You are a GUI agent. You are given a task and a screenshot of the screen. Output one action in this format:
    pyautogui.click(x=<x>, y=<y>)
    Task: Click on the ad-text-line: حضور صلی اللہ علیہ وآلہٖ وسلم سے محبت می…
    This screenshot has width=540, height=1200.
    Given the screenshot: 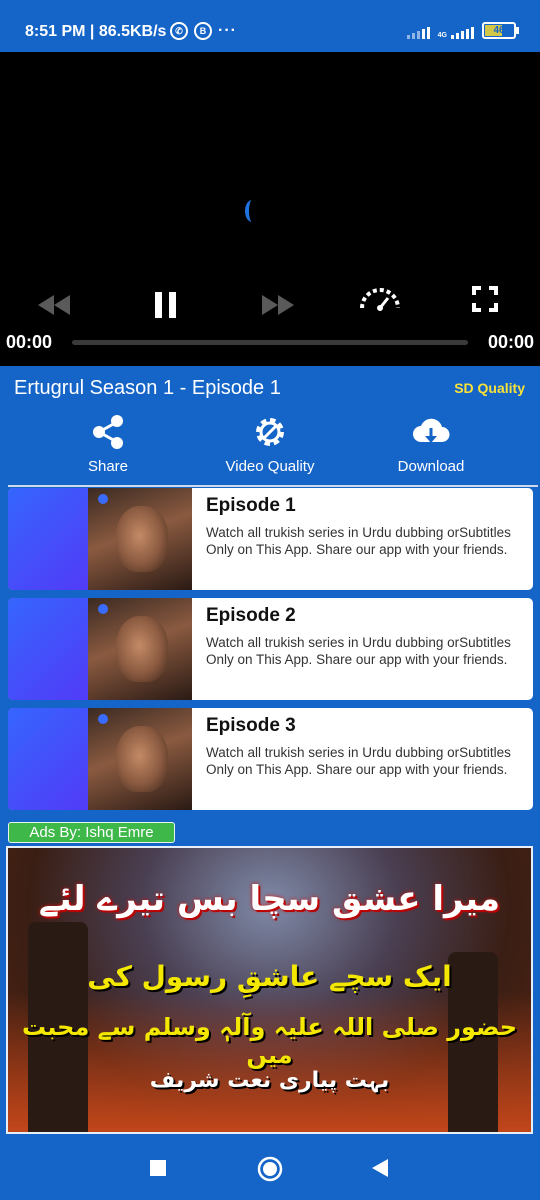 What is the action you would take?
    pyautogui.click(x=269, y=1041)
    